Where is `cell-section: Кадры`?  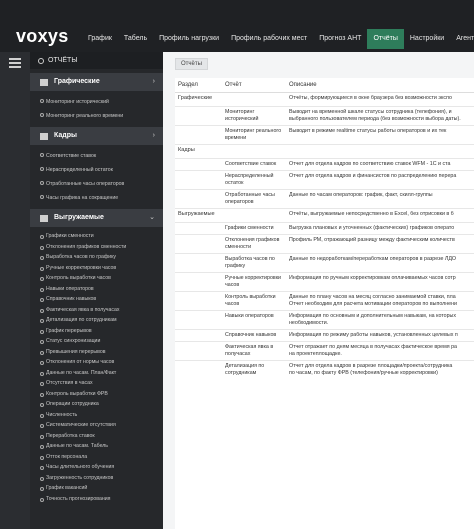 cell-section: Кадры is located at coordinates (198, 150).